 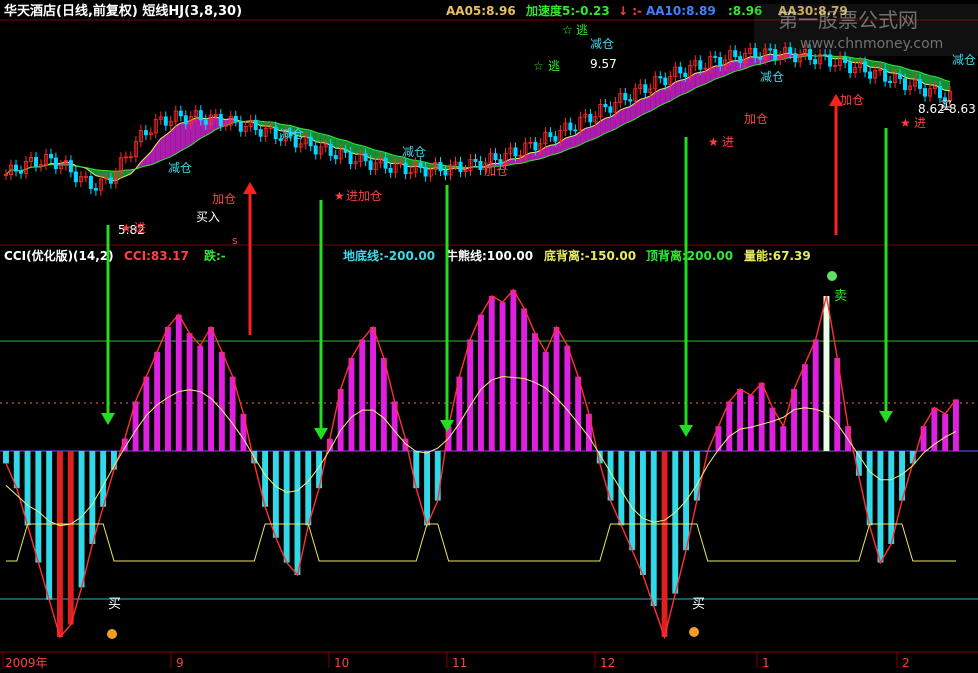 What do you see at coordinates (59, 255) in the screenshot?
I see `cci-name: CCI(优化版)(14,2)` at bounding box center [59, 255].